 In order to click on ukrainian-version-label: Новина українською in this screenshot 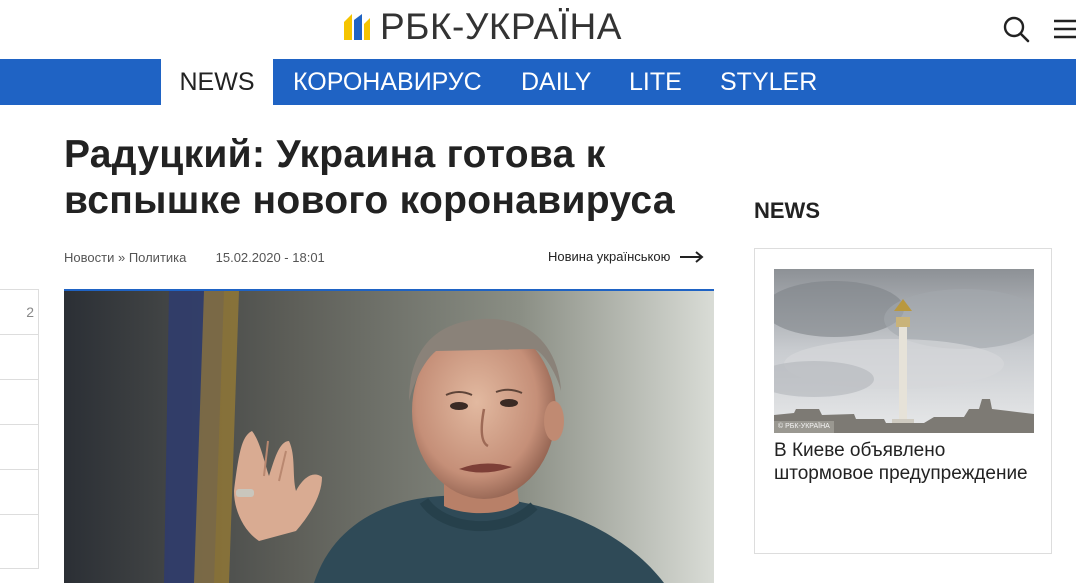, I will do `click(609, 256)`.